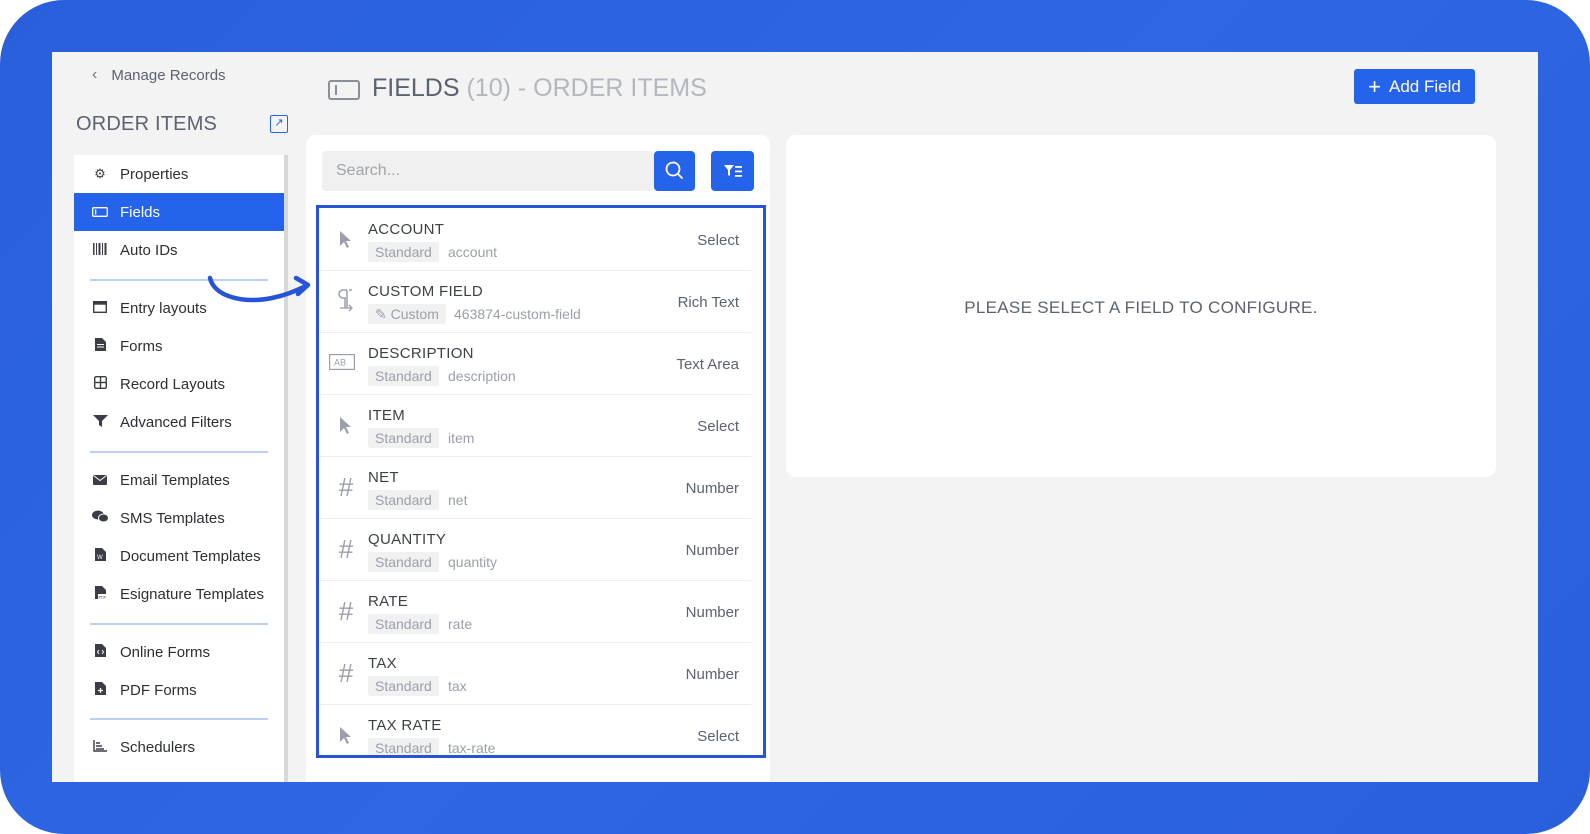 Image resolution: width=1590 pixels, height=834 pixels. What do you see at coordinates (100, 480) in the screenshot?
I see `envelope-icon` at bounding box center [100, 480].